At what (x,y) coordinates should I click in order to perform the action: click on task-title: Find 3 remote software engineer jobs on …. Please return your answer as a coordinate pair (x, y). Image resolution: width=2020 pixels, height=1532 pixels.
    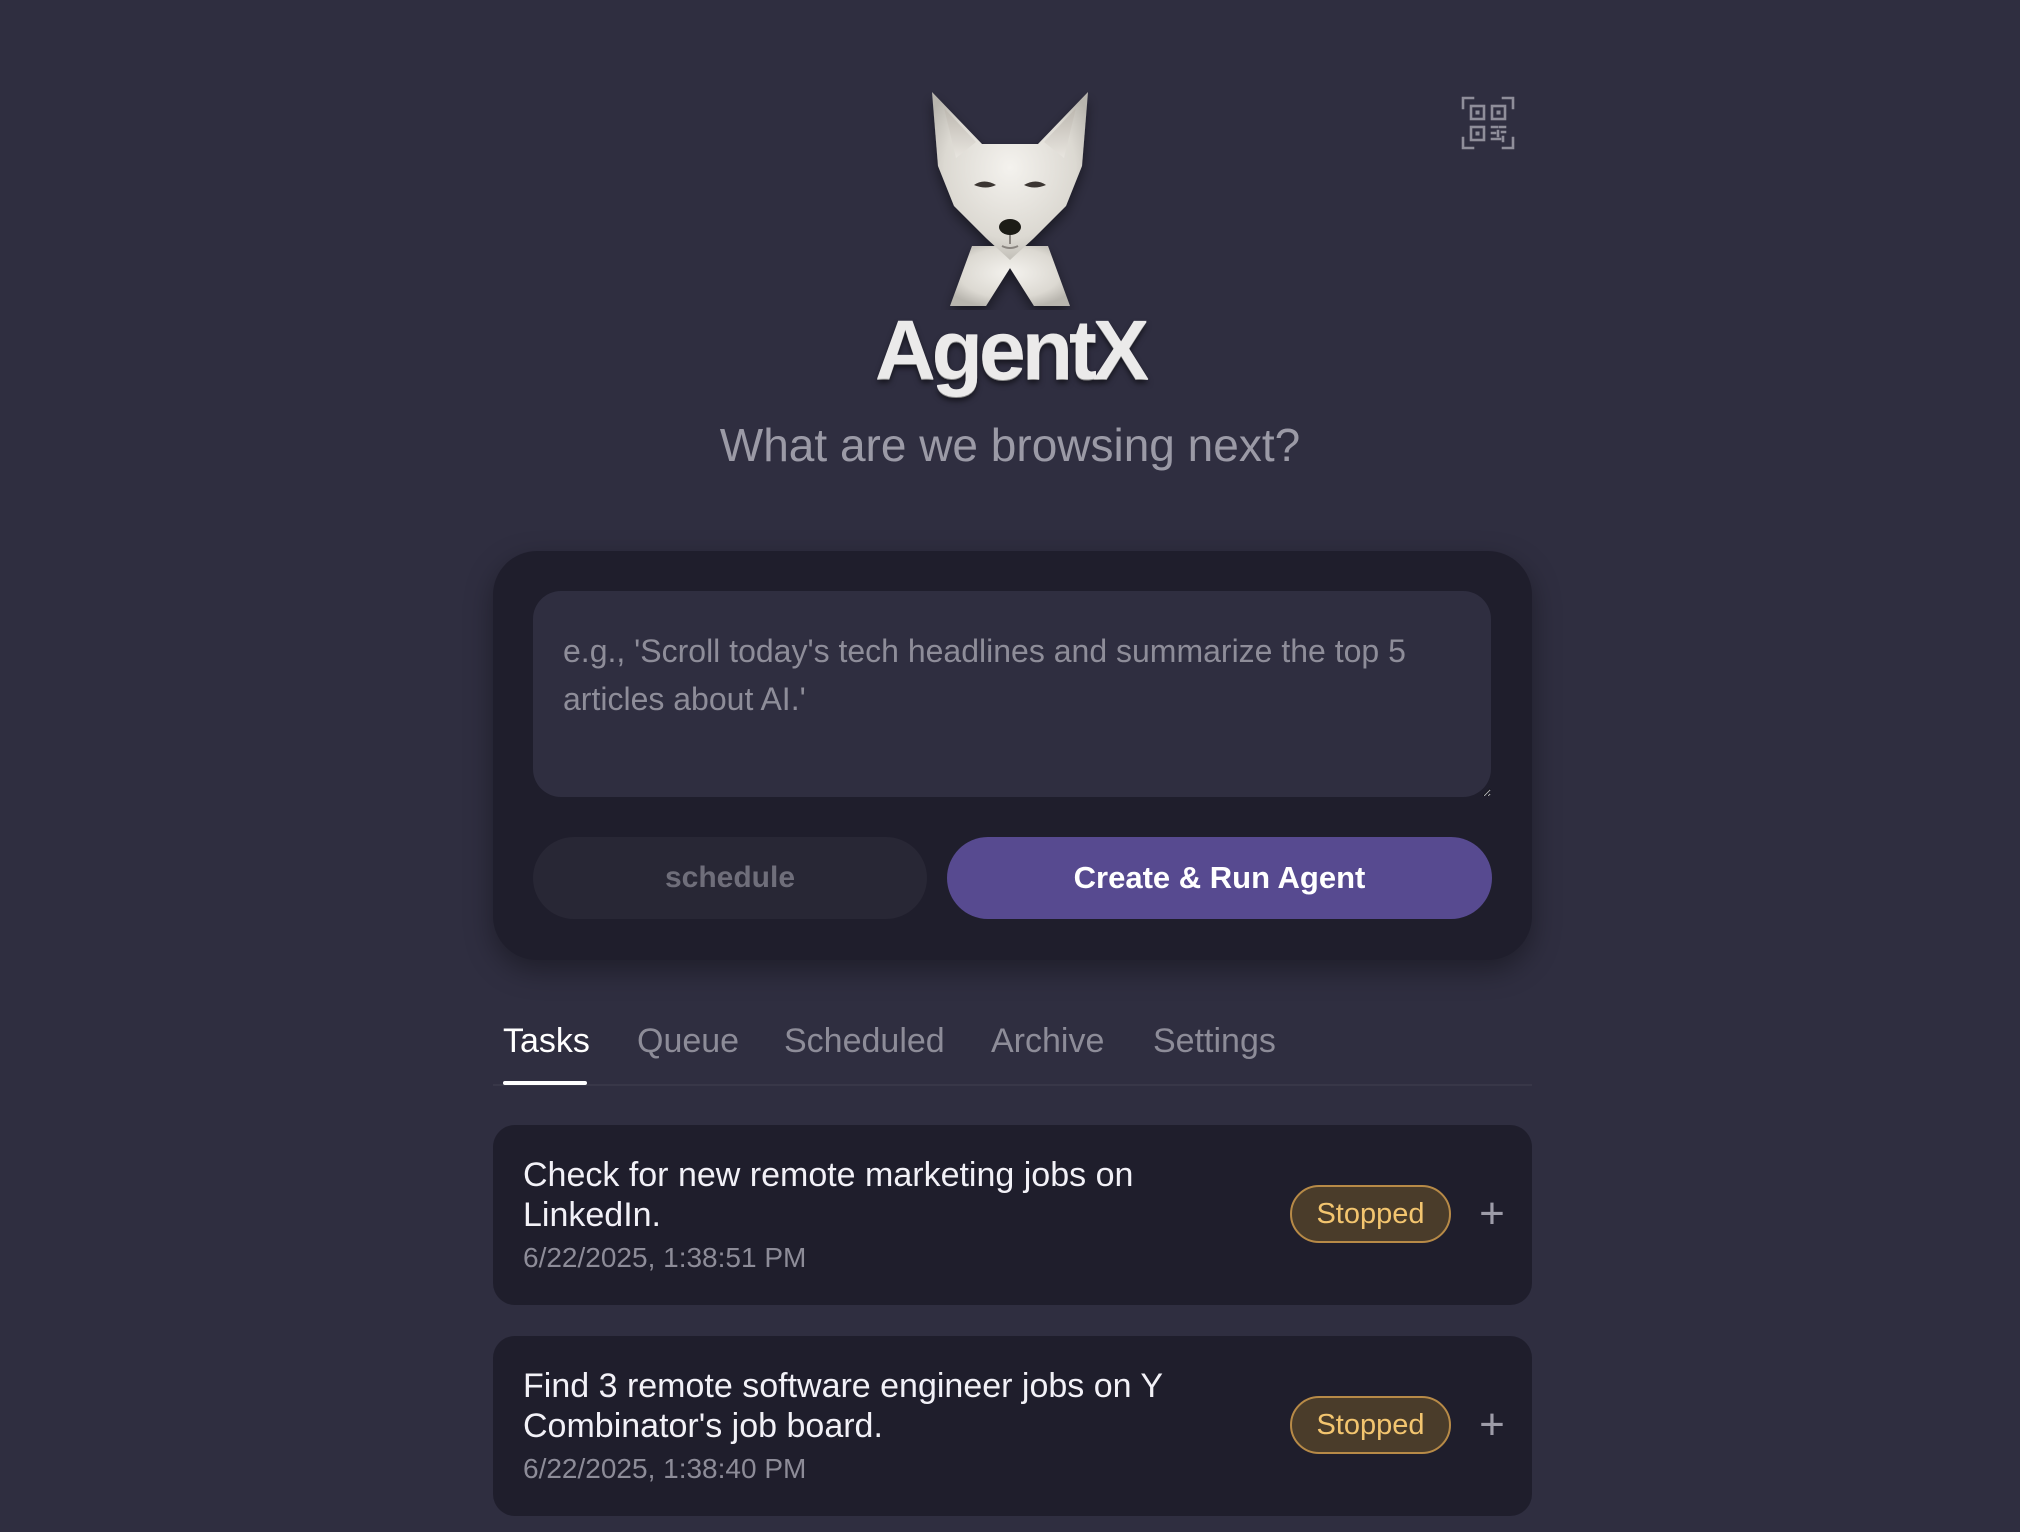
    Looking at the image, I should click on (843, 1406).